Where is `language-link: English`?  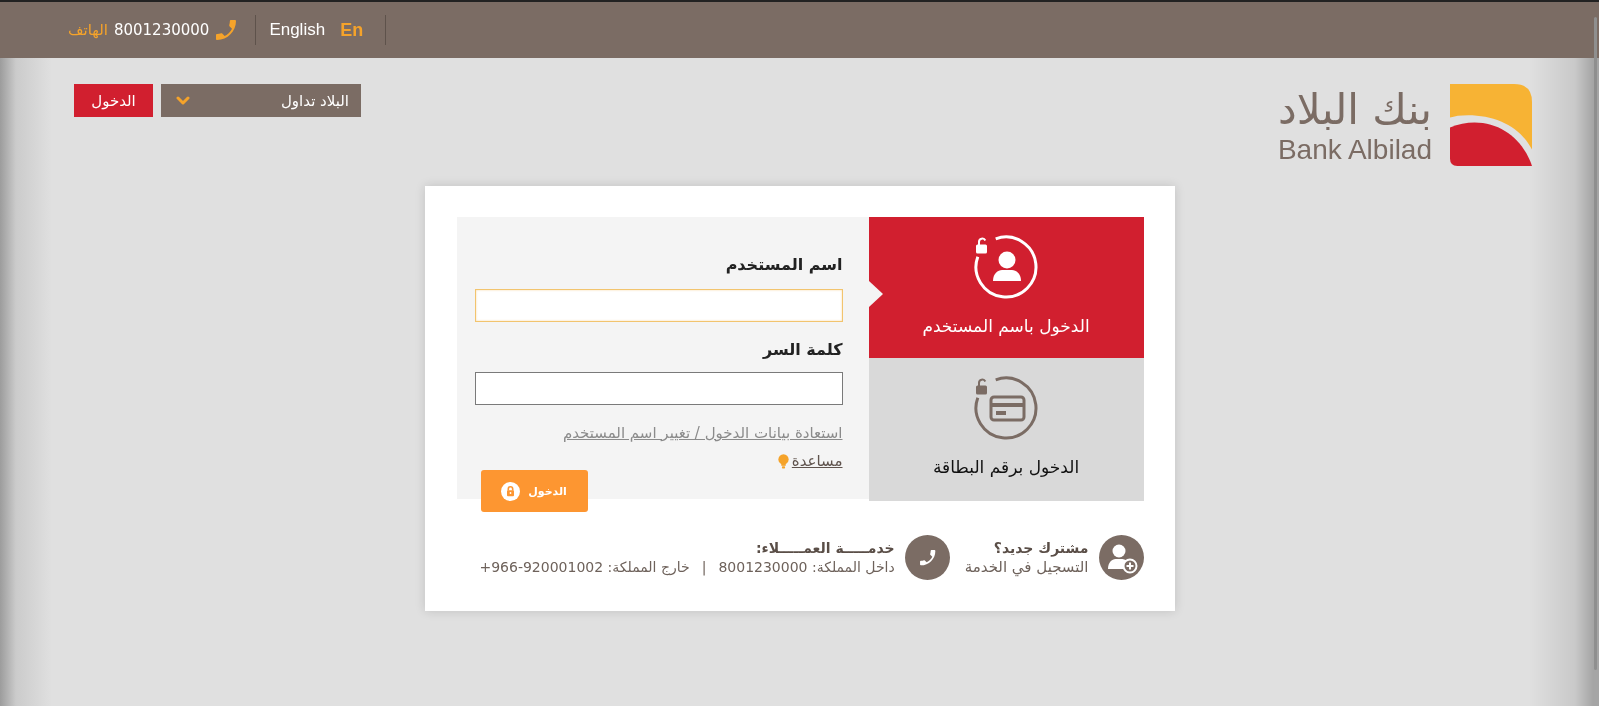 language-link: English is located at coordinates (297, 30).